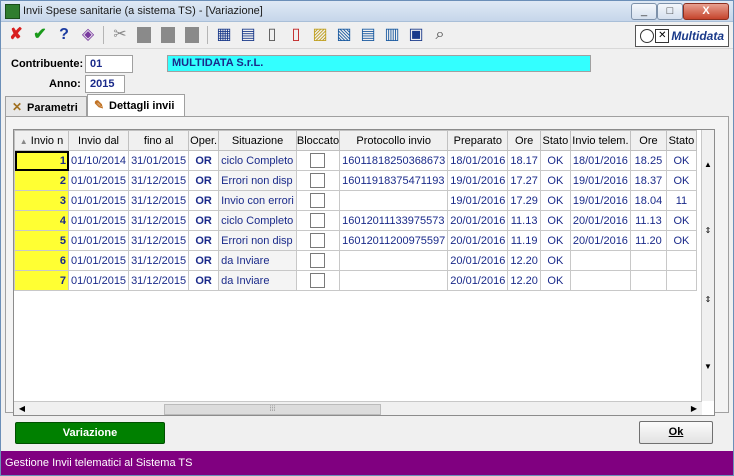  I want to click on col-invio-n: ▲ Invio n, so click(41, 140).